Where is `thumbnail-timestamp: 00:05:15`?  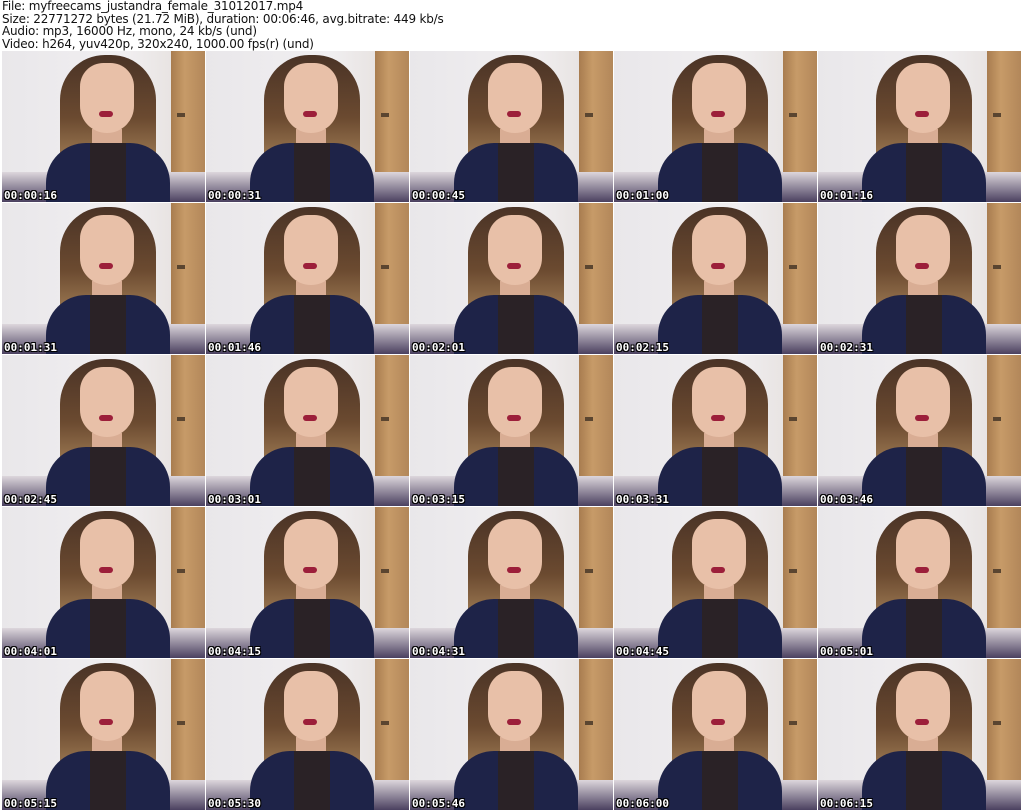 thumbnail-timestamp: 00:05:15 is located at coordinates (30, 803).